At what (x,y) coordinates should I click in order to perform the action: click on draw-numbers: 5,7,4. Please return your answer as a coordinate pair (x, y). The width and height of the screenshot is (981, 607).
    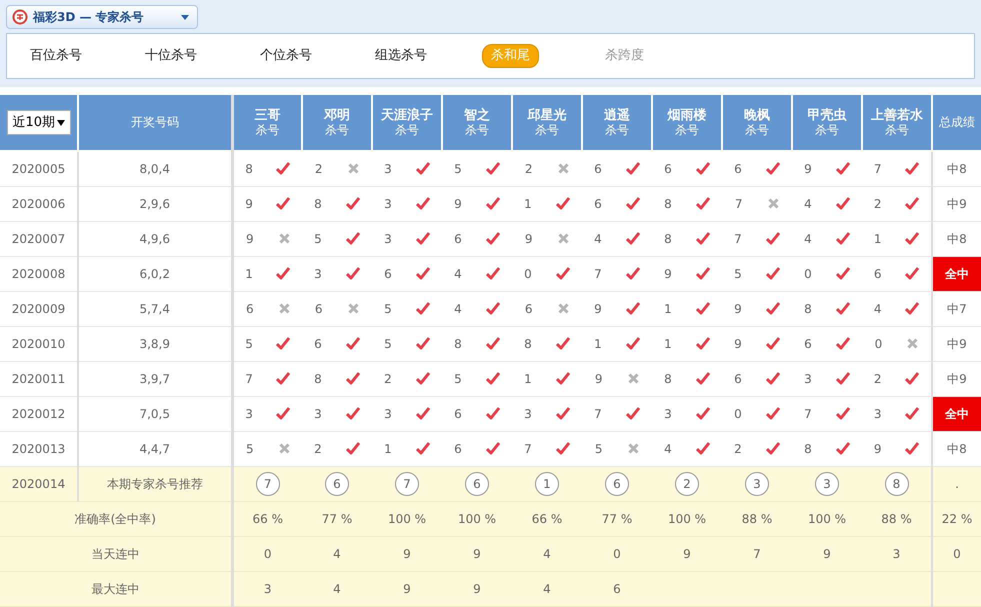
    Looking at the image, I should click on (154, 309).